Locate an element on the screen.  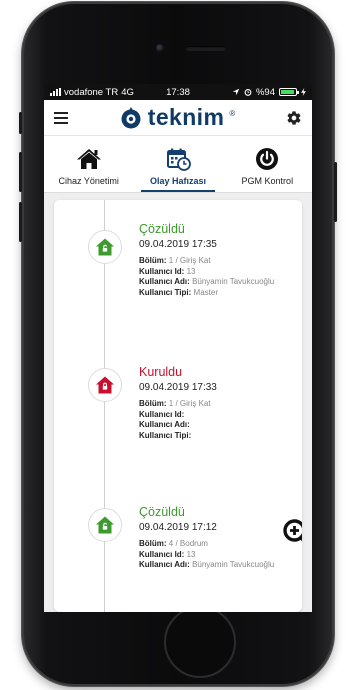
tab-label: Cihaz Yönetimi is located at coordinates (88, 181).